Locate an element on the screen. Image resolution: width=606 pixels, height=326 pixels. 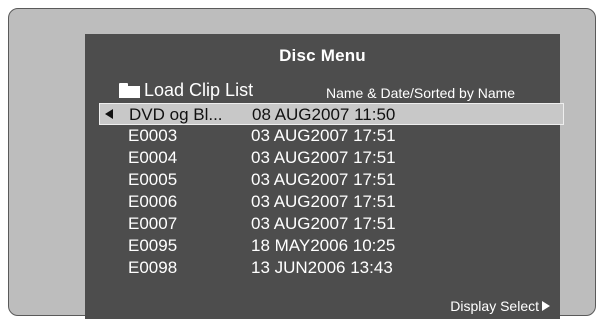
load-clip-list-item: Load Clip List is located at coordinates (186, 90).